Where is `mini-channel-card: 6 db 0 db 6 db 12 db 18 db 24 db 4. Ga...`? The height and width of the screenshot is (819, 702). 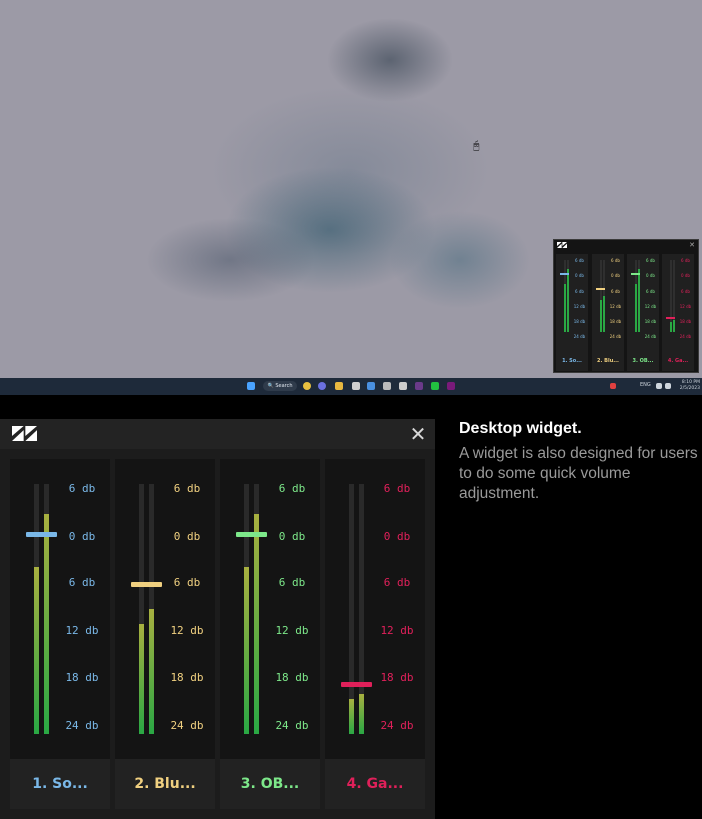 mini-channel-card: 6 db 0 db 6 db 12 db 18 db 24 db 4. Ga... is located at coordinates (678, 312).